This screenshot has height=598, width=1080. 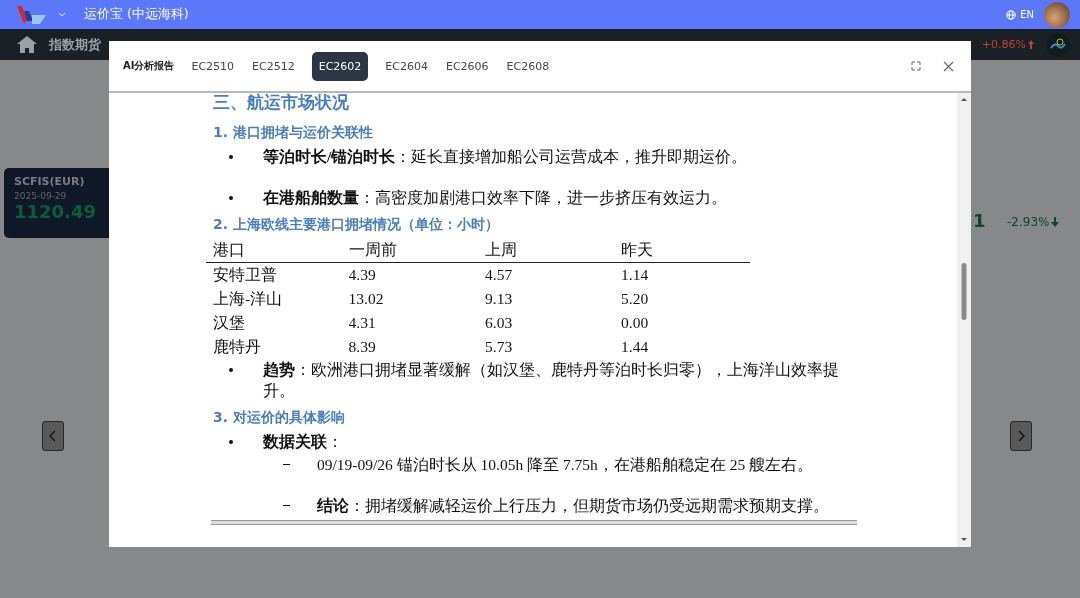 What do you see at coordinates (293, 133) in the screenshot?
I see `subsection-heading: 1. 港口拥堵与运价关联性` at bounding box center [293, 133].